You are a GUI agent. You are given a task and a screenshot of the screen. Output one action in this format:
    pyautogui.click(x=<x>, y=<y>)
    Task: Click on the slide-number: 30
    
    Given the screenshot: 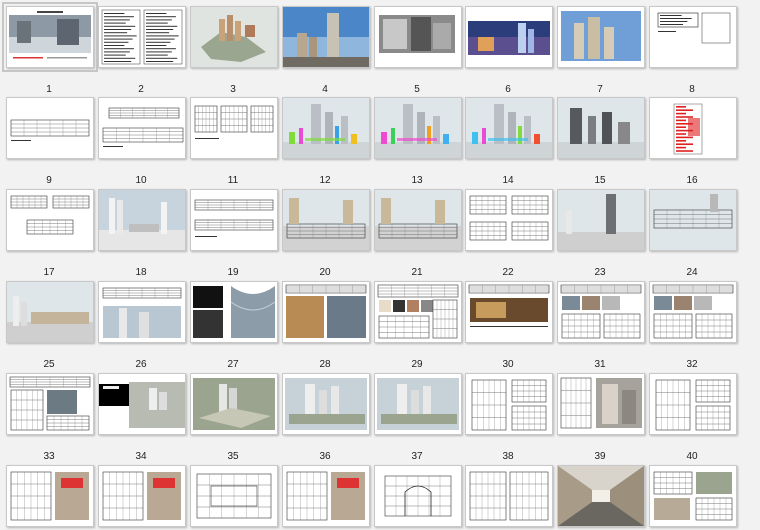 What is the action you would take?
    pyautogui.click(x=508, y=364)
    